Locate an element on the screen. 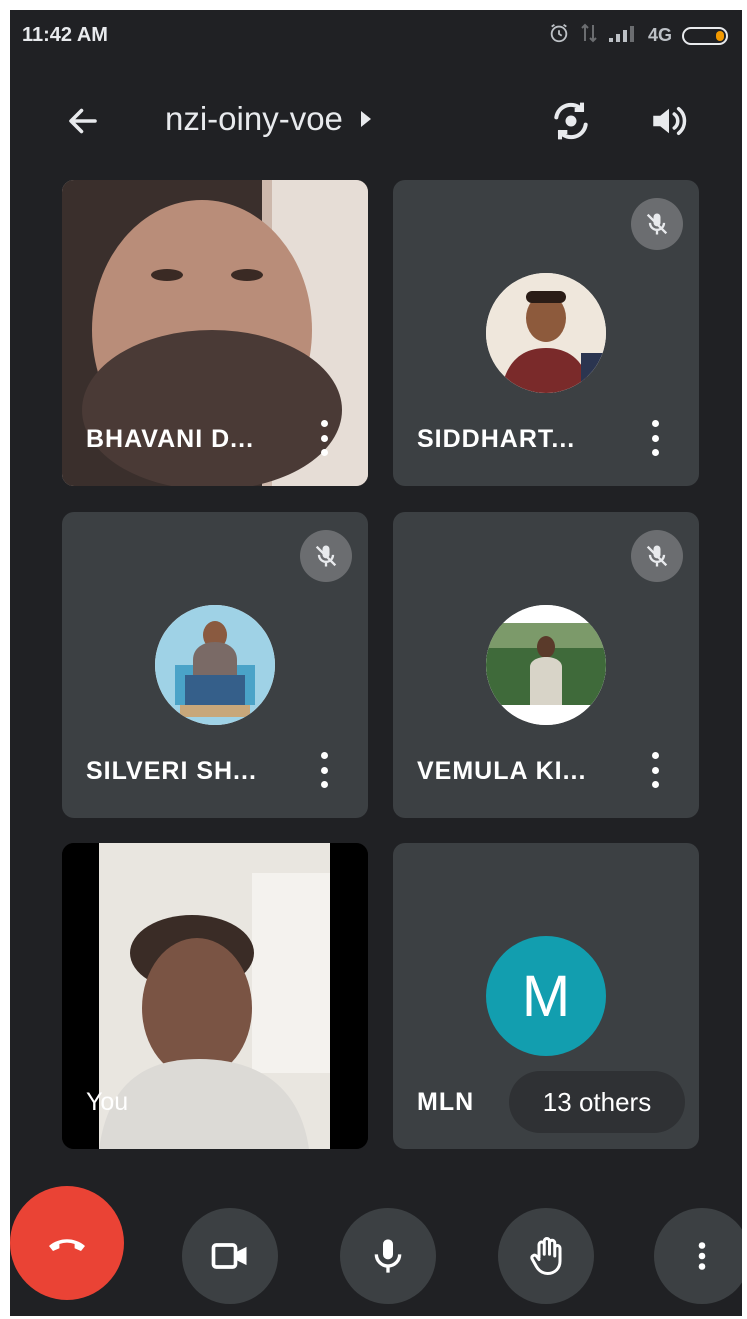 The height and width of the screenshot is (1319, 747). signal-icon is located at coordinates (623, 35).